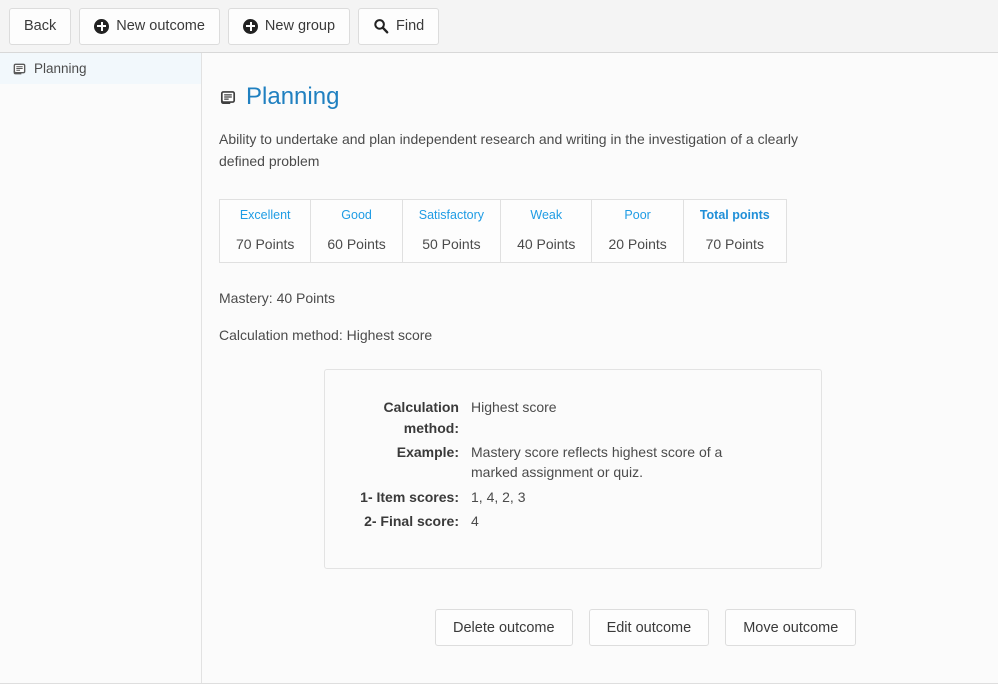 Image resolution: width=998 pixels, height=691 pixels. I want to click on page-title-row: Planning, so click(608, 97).